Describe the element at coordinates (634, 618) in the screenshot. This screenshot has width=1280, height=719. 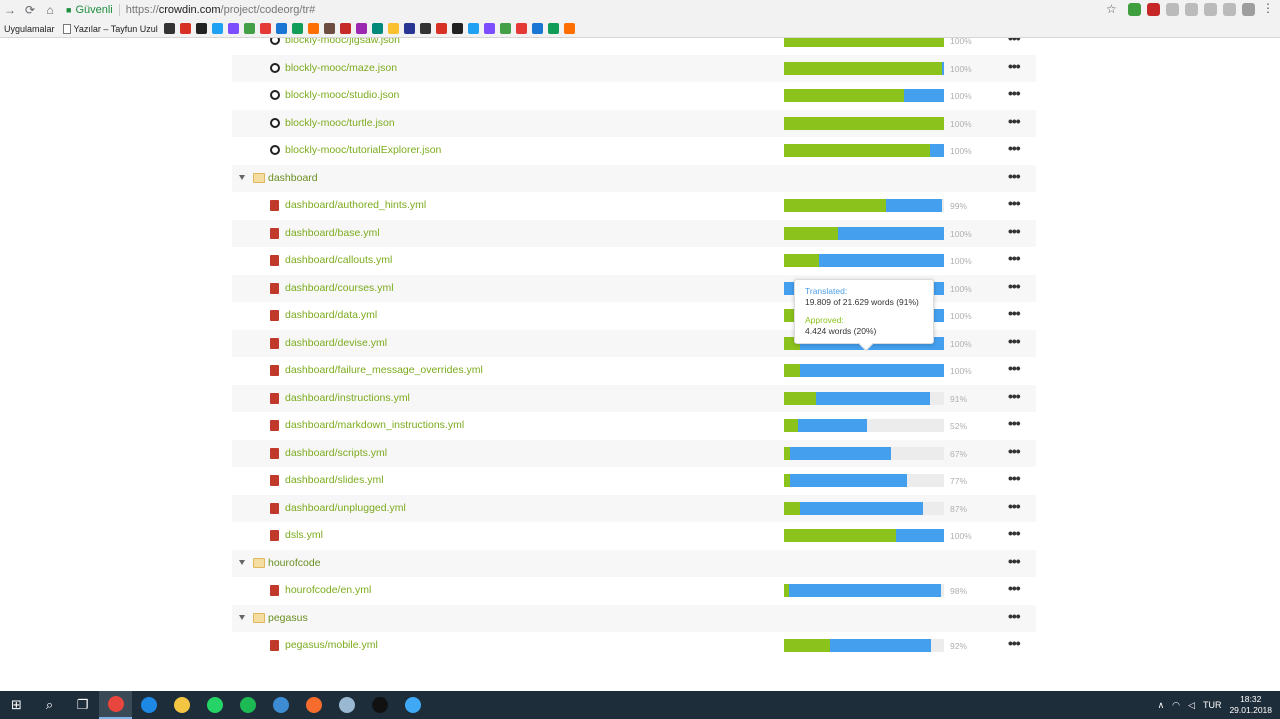
I see `folder-row: pegasus •••` at that location.